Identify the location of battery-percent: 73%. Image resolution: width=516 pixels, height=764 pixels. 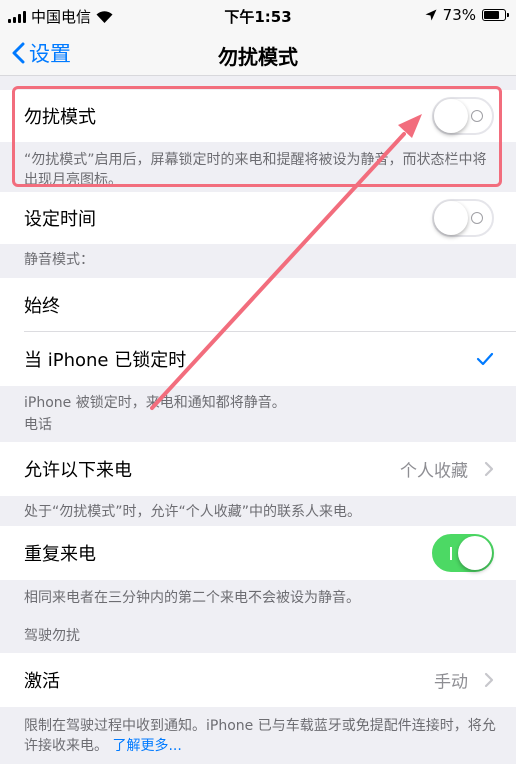
(459, 15).